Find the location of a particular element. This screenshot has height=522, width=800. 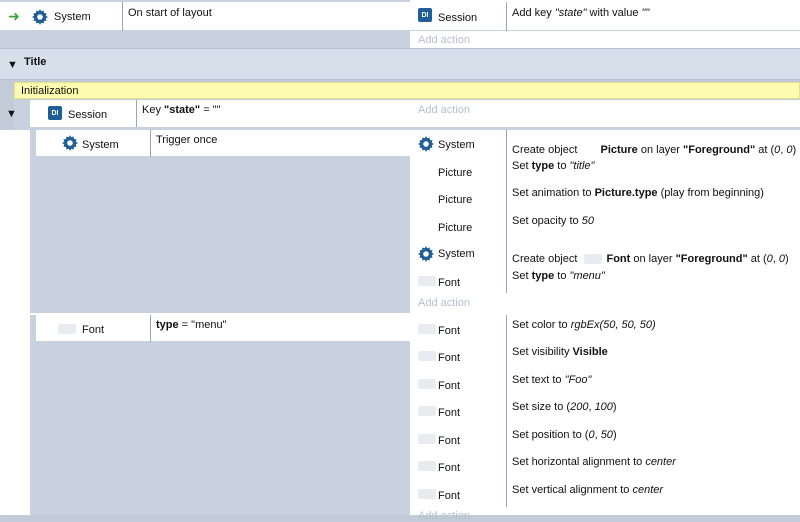

condition-text: Trigger once is located at coordinates (187, 140).